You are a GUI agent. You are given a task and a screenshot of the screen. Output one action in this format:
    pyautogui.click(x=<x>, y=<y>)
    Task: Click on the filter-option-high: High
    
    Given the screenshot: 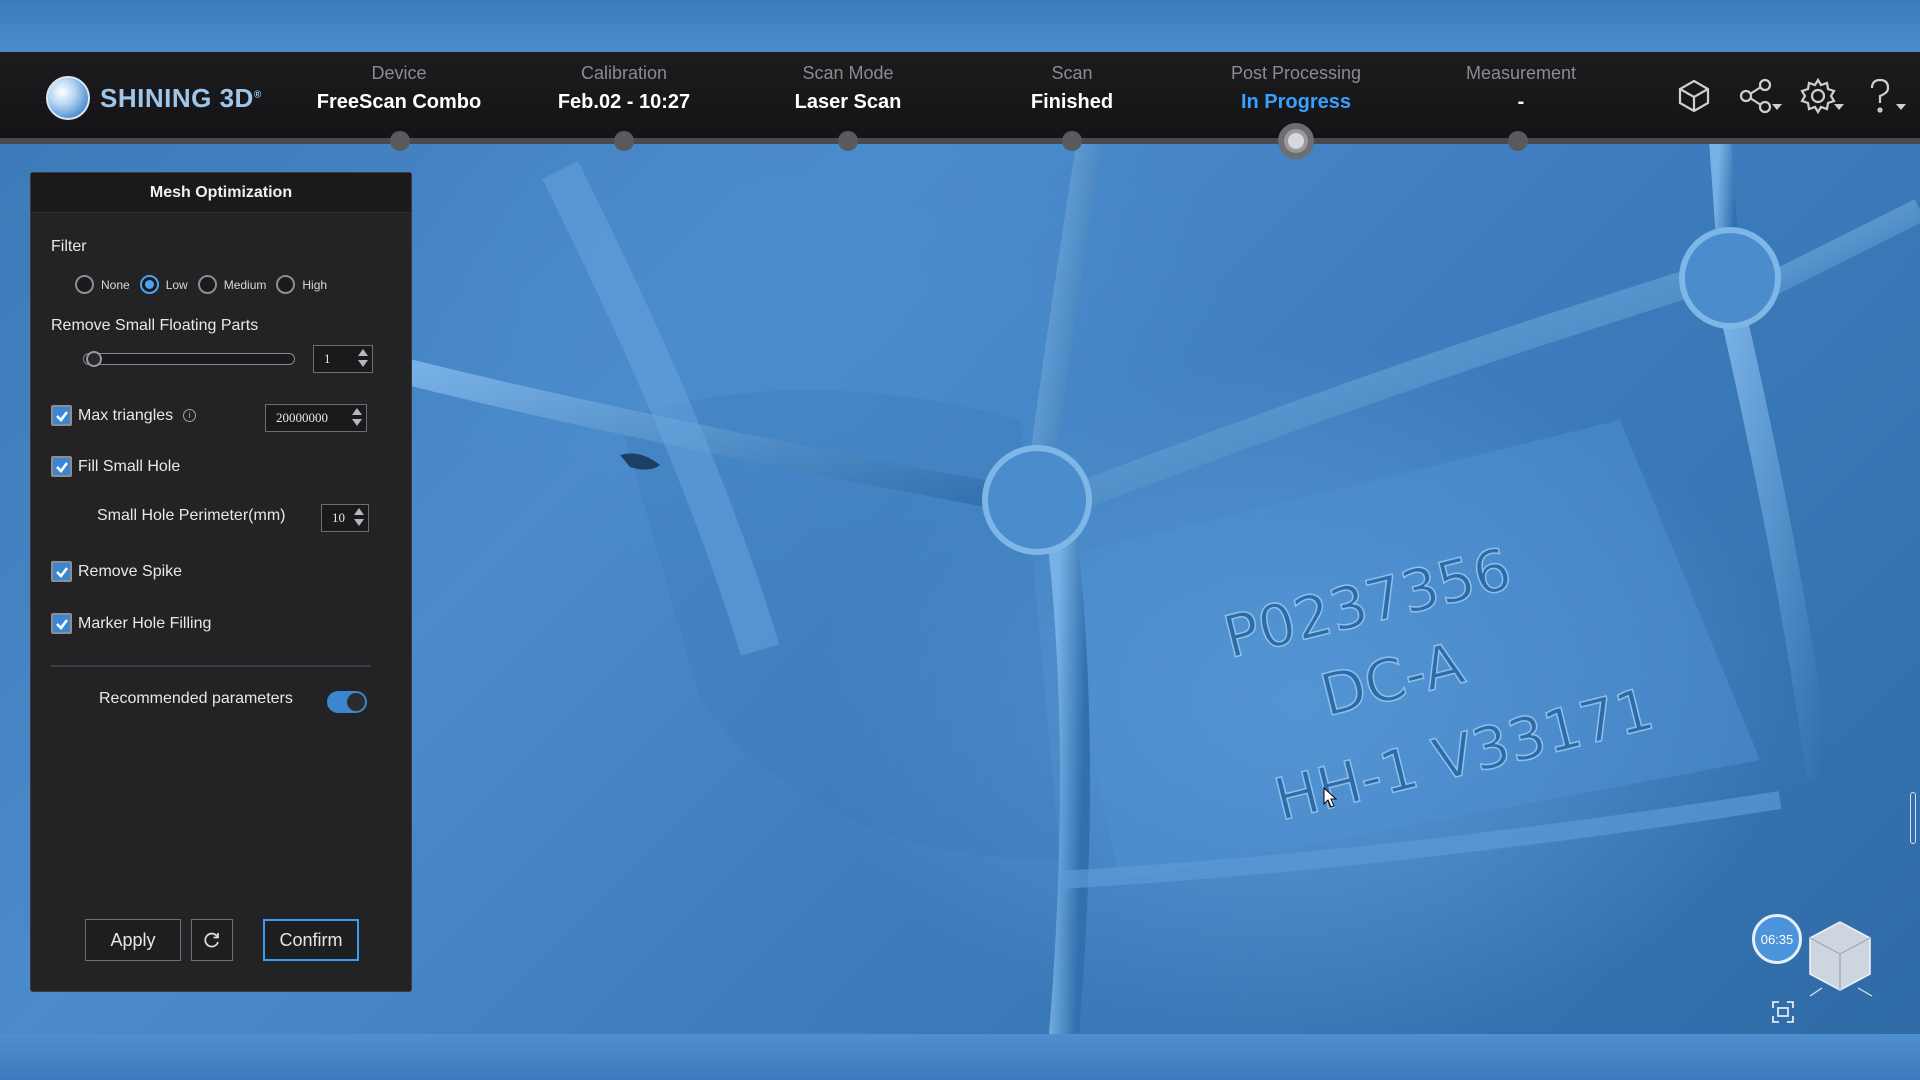 What is the action you would take?
    pyautogui.click(x=301, y=284)
    